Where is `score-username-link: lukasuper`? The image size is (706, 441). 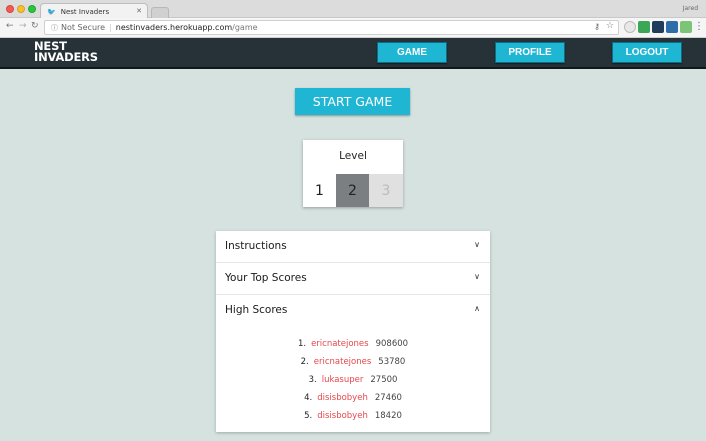 score-username-link: lukasuper is located at coordinates (343, 380).